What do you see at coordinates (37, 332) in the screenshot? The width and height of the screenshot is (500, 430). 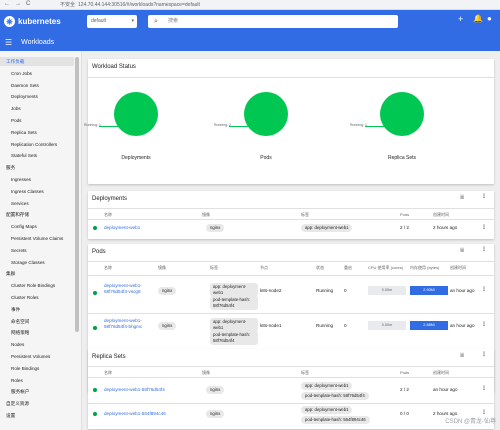 I see `sidebar-item: 网络策略` at bounding box center [37, 332].